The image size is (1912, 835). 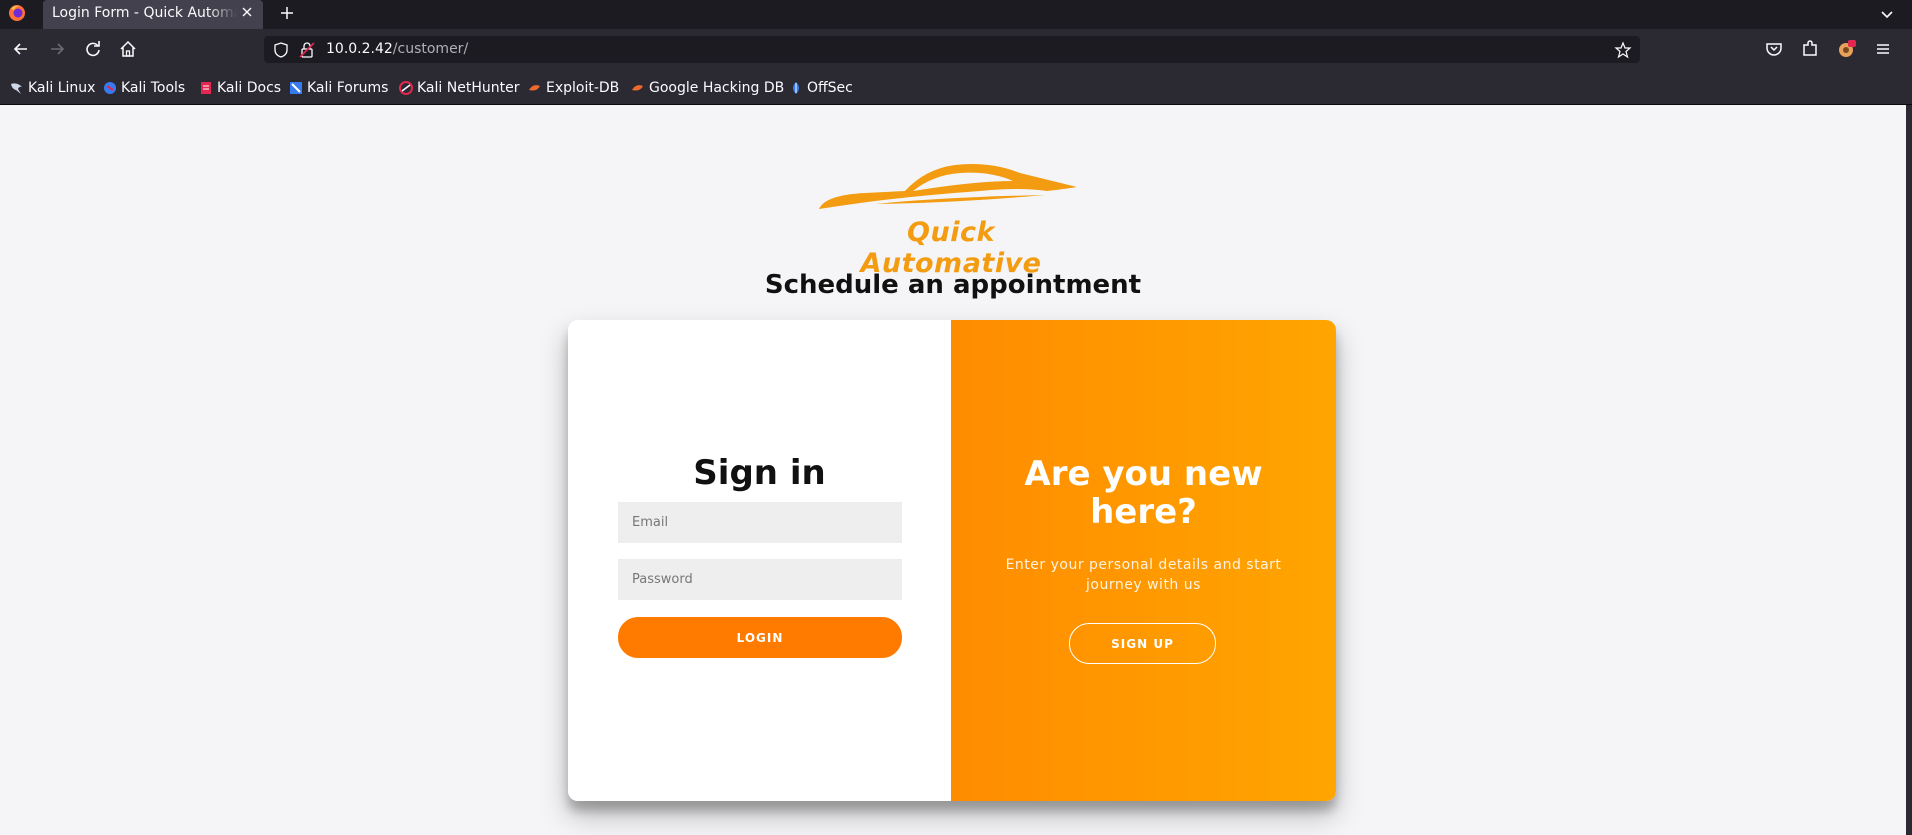 I want to click on login-button: LOGIN, so click(x=760, y=637).